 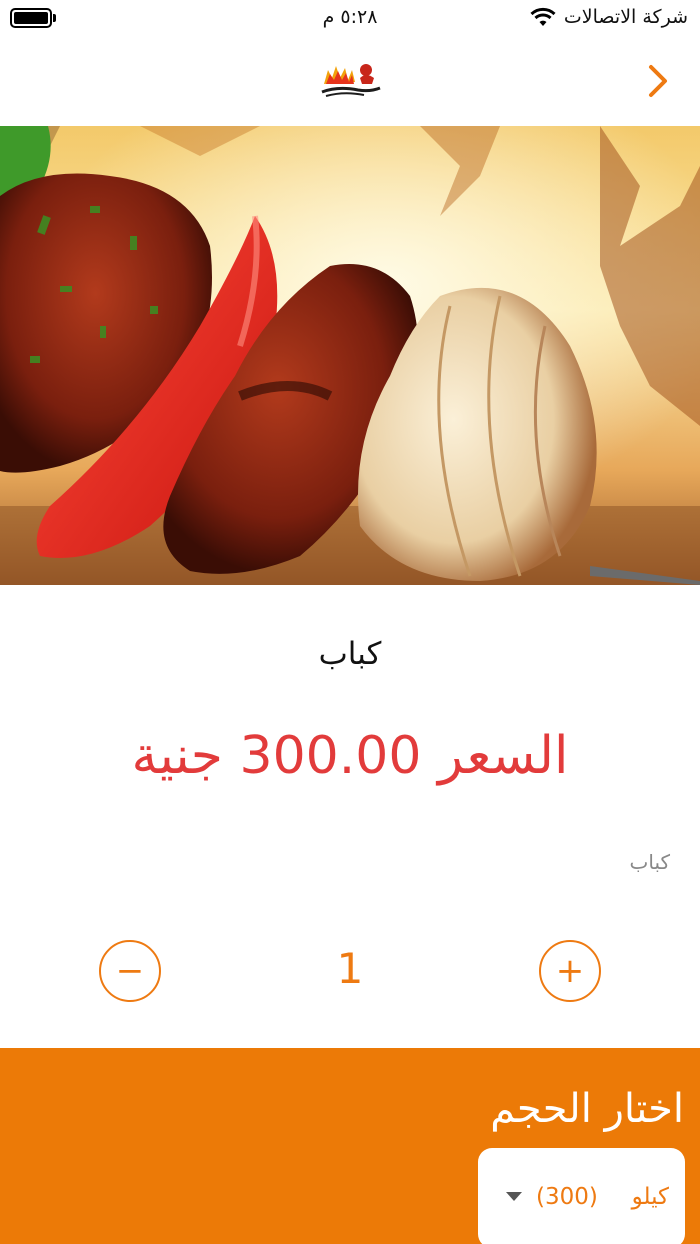 I want to click on chevron-right-icon, so click(x=658, y=81).